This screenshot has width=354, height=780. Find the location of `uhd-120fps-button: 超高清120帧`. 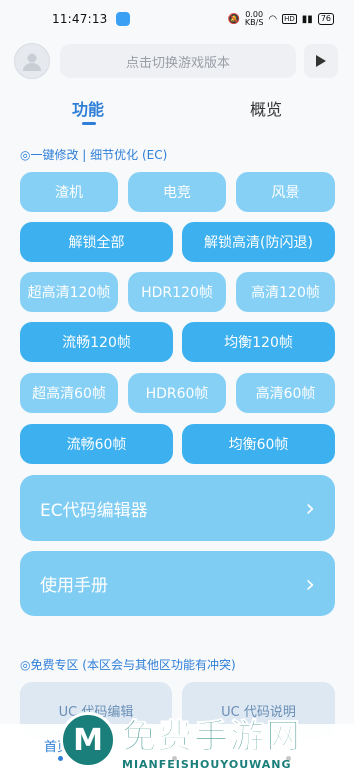

uhd-120fps-button: 超高清120帧 is located at coordinates (69, 292).